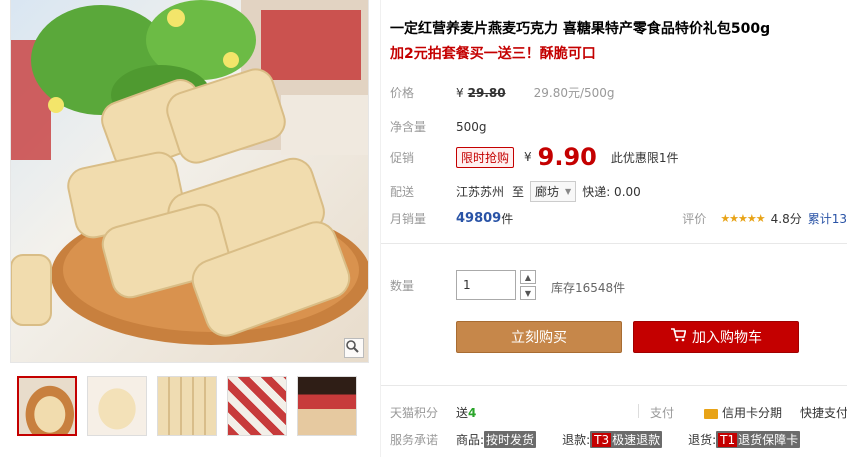 The image size is (847, 457). What do you see at coordinates (580, 29) in the screenshot?
I see `product-title: 一定红营养麦片燕麦巧克力 喜糖果特产零食品特价礼包500g` at bounding box center [580, 29].